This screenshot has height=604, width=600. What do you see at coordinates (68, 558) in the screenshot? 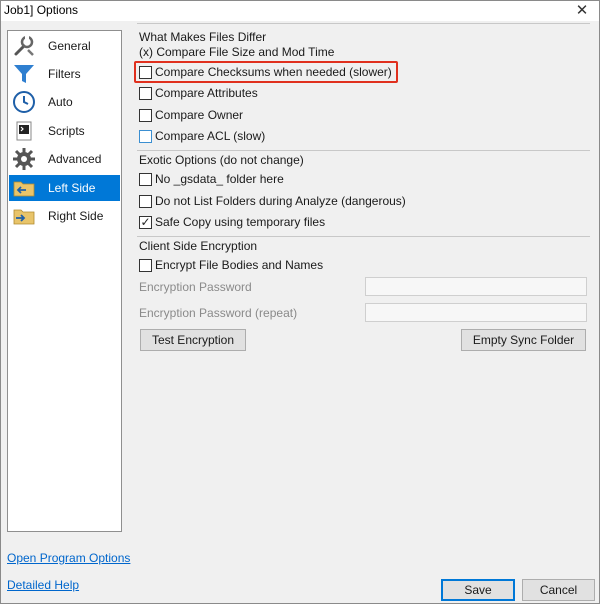
I see `open-program-options-link: Open Program Options` at bounding box center [68, 558].